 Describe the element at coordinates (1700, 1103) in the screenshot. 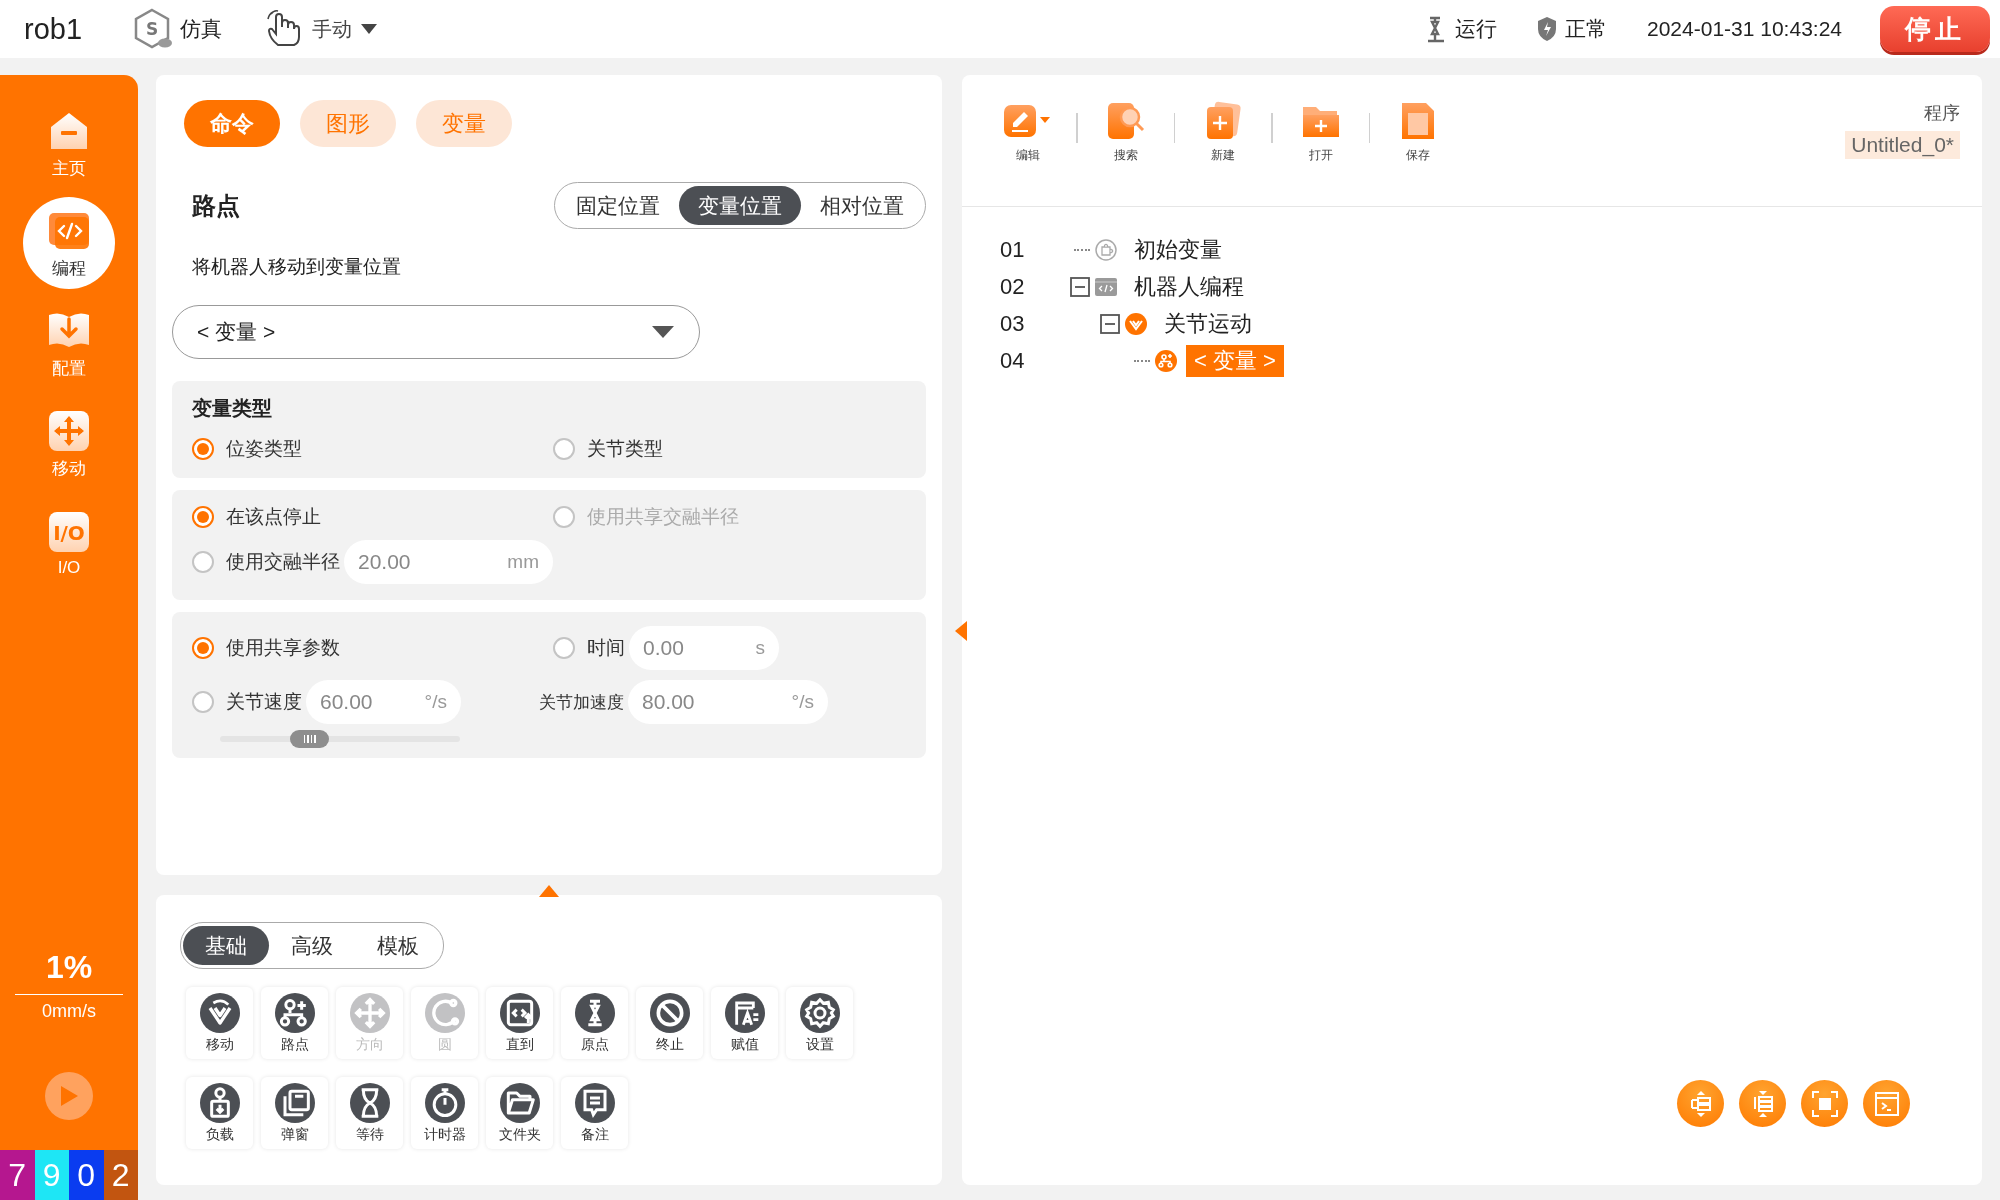

I see `hierarchy-icon` at that location.